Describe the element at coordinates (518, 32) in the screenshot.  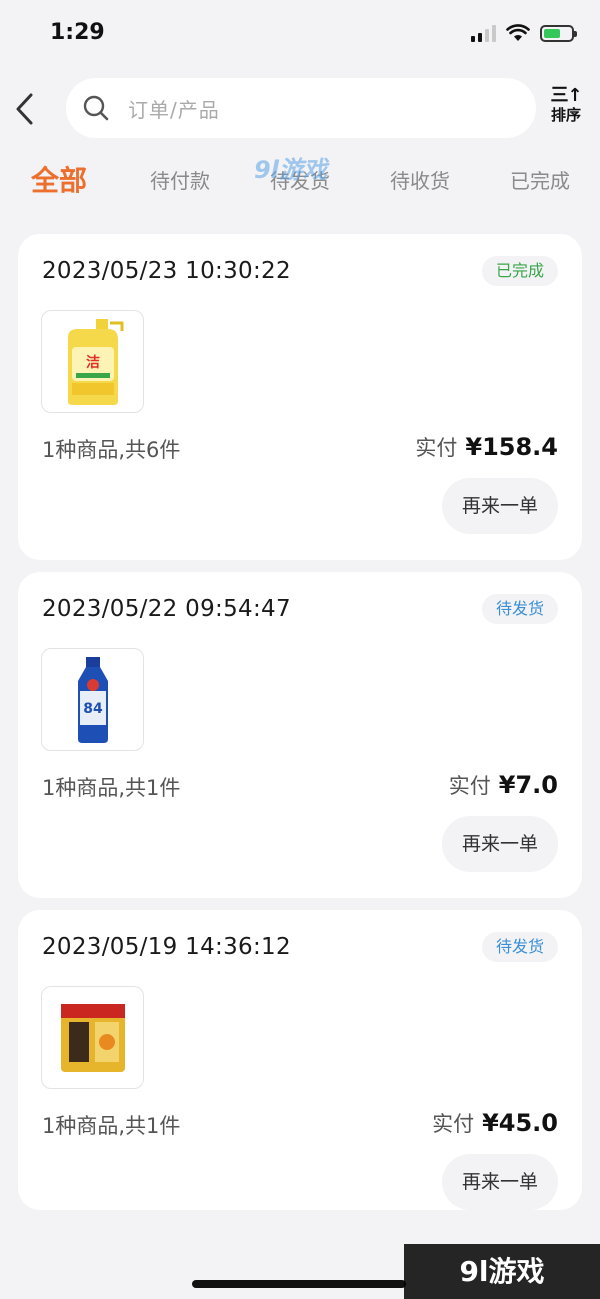
I see `wifi-icon` at that location.